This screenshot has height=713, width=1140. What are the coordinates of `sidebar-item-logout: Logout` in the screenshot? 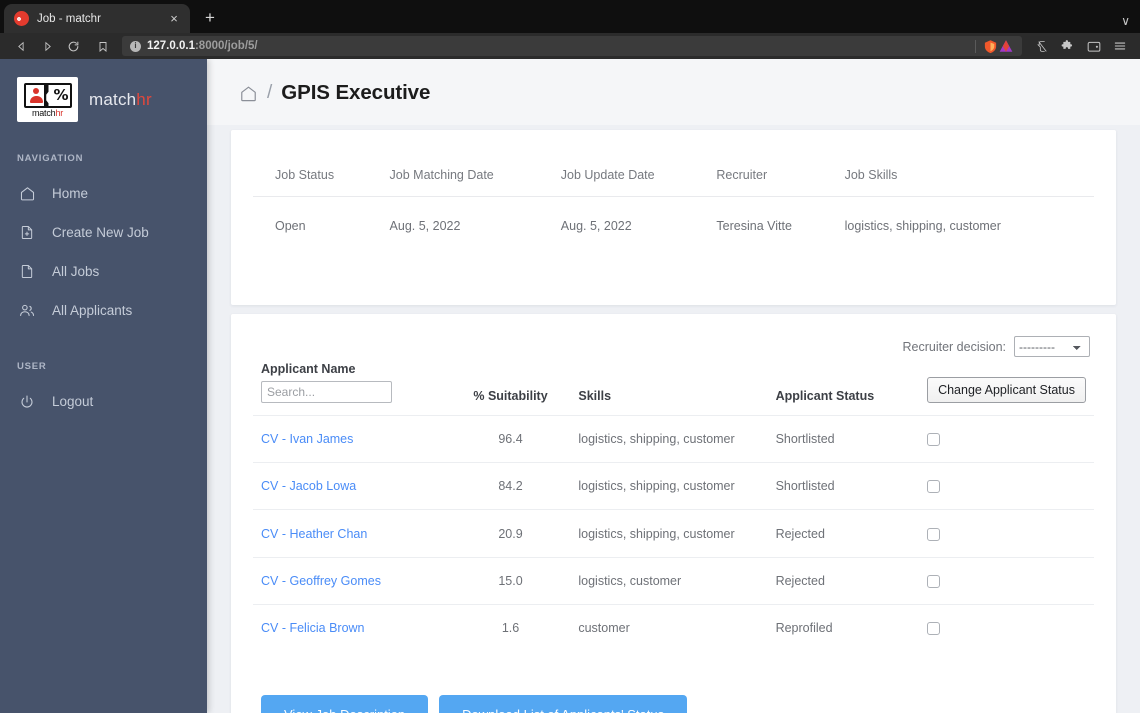 It's located at (103, 401).